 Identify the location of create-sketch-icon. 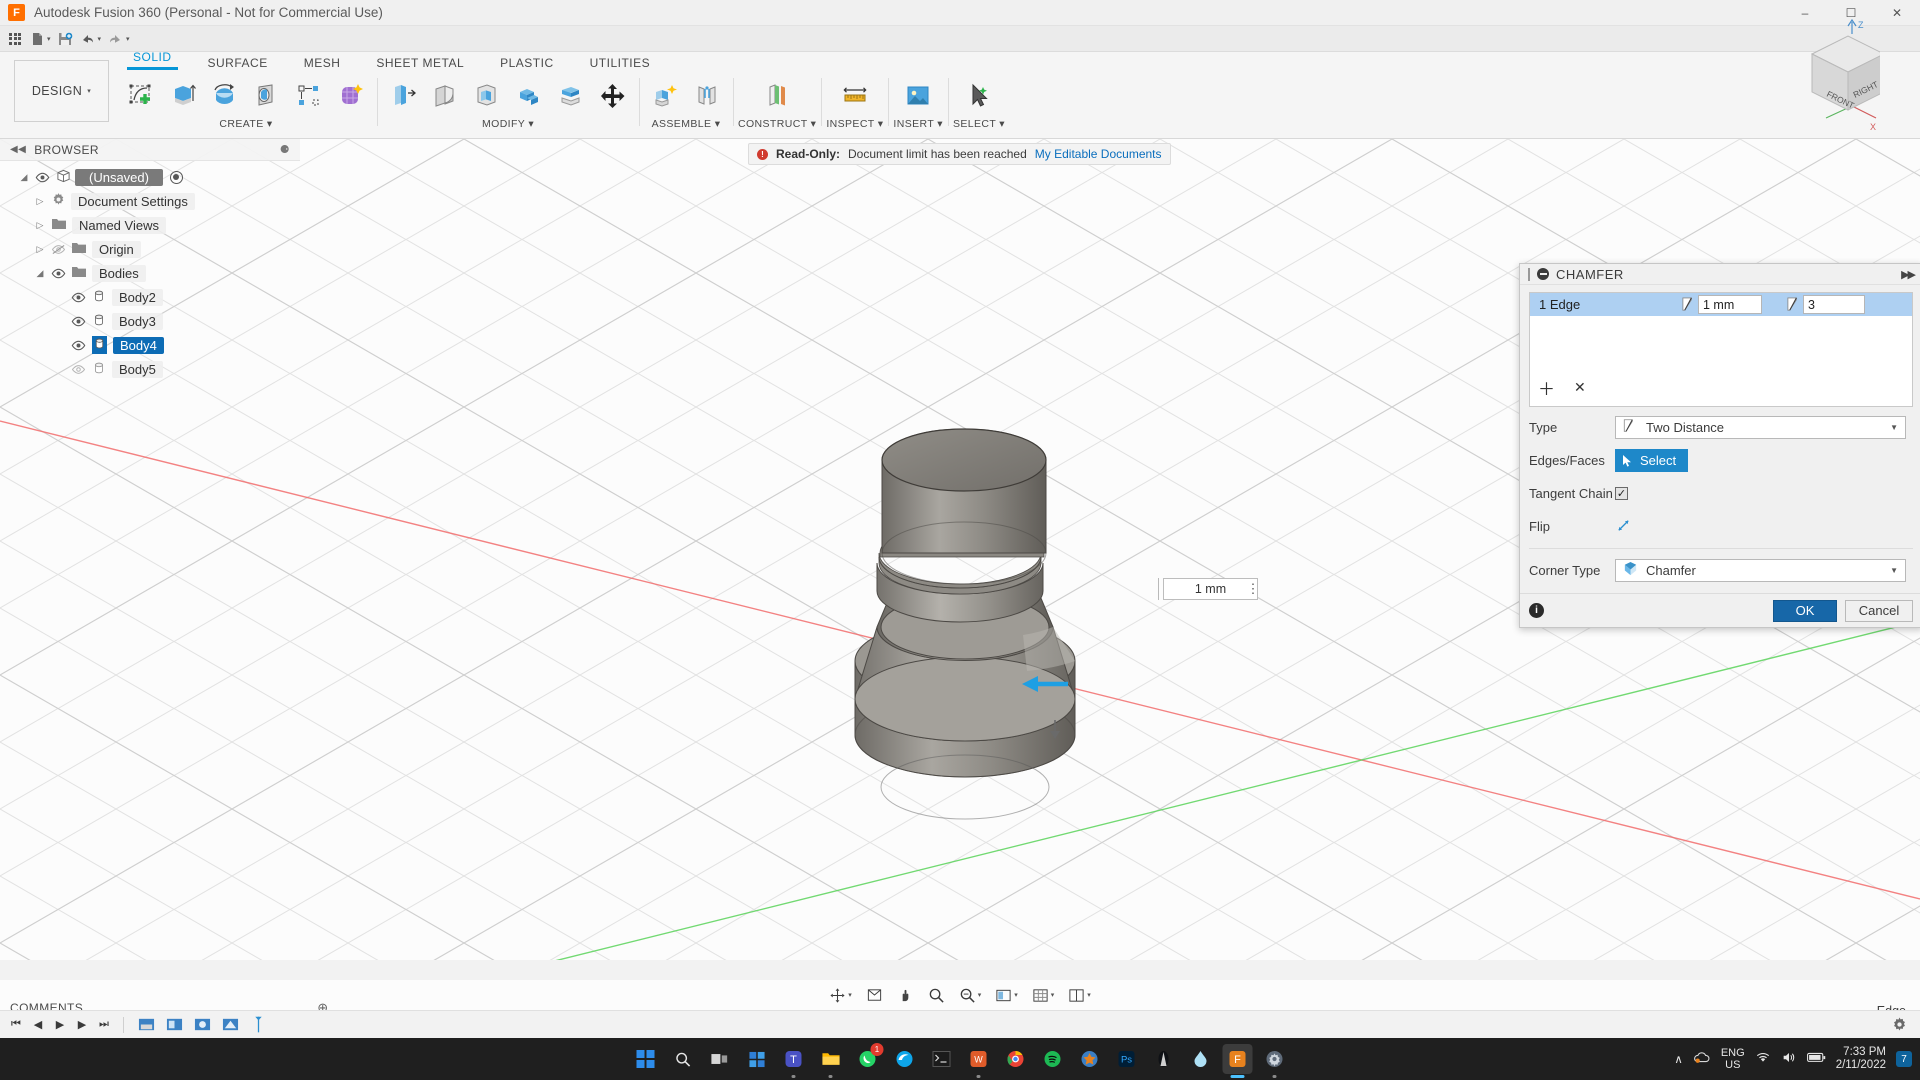
(141, 96).